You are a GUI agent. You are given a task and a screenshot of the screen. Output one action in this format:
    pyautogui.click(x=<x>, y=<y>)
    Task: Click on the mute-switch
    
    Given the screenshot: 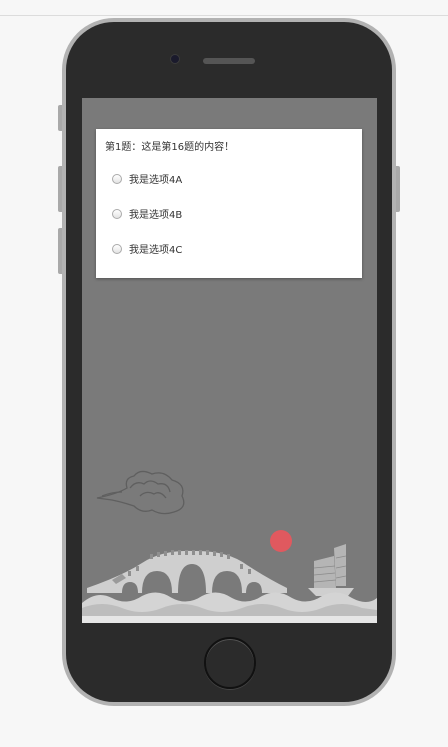 What is the action you would take?
    pyautogui.click(x=60, y=118)
    